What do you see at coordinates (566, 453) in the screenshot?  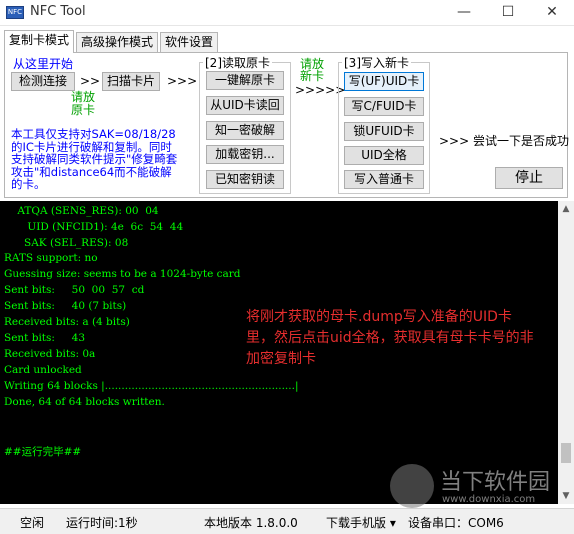 I see `scroll-thumb` at bounding box center [566, 453].